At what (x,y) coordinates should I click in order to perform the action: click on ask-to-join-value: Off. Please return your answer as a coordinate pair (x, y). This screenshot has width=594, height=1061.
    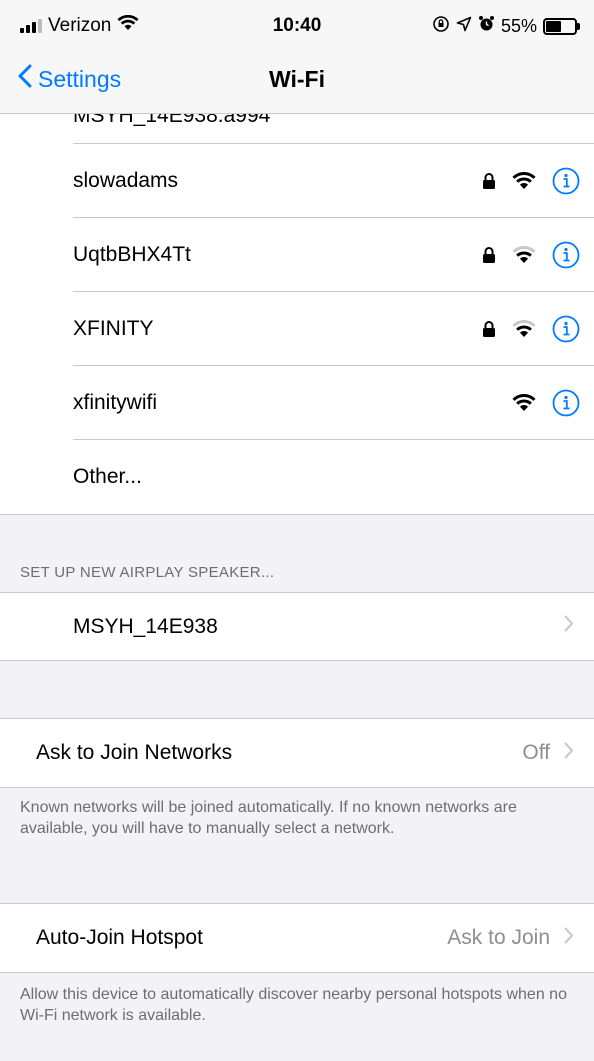
    Looking at the image, I should click on (536, 752).